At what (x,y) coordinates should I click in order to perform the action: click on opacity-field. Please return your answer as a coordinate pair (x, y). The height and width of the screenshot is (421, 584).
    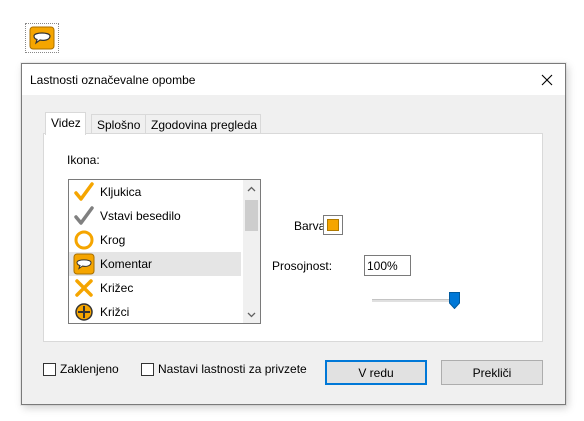
    Looking at the image, I should click on (387, 265).